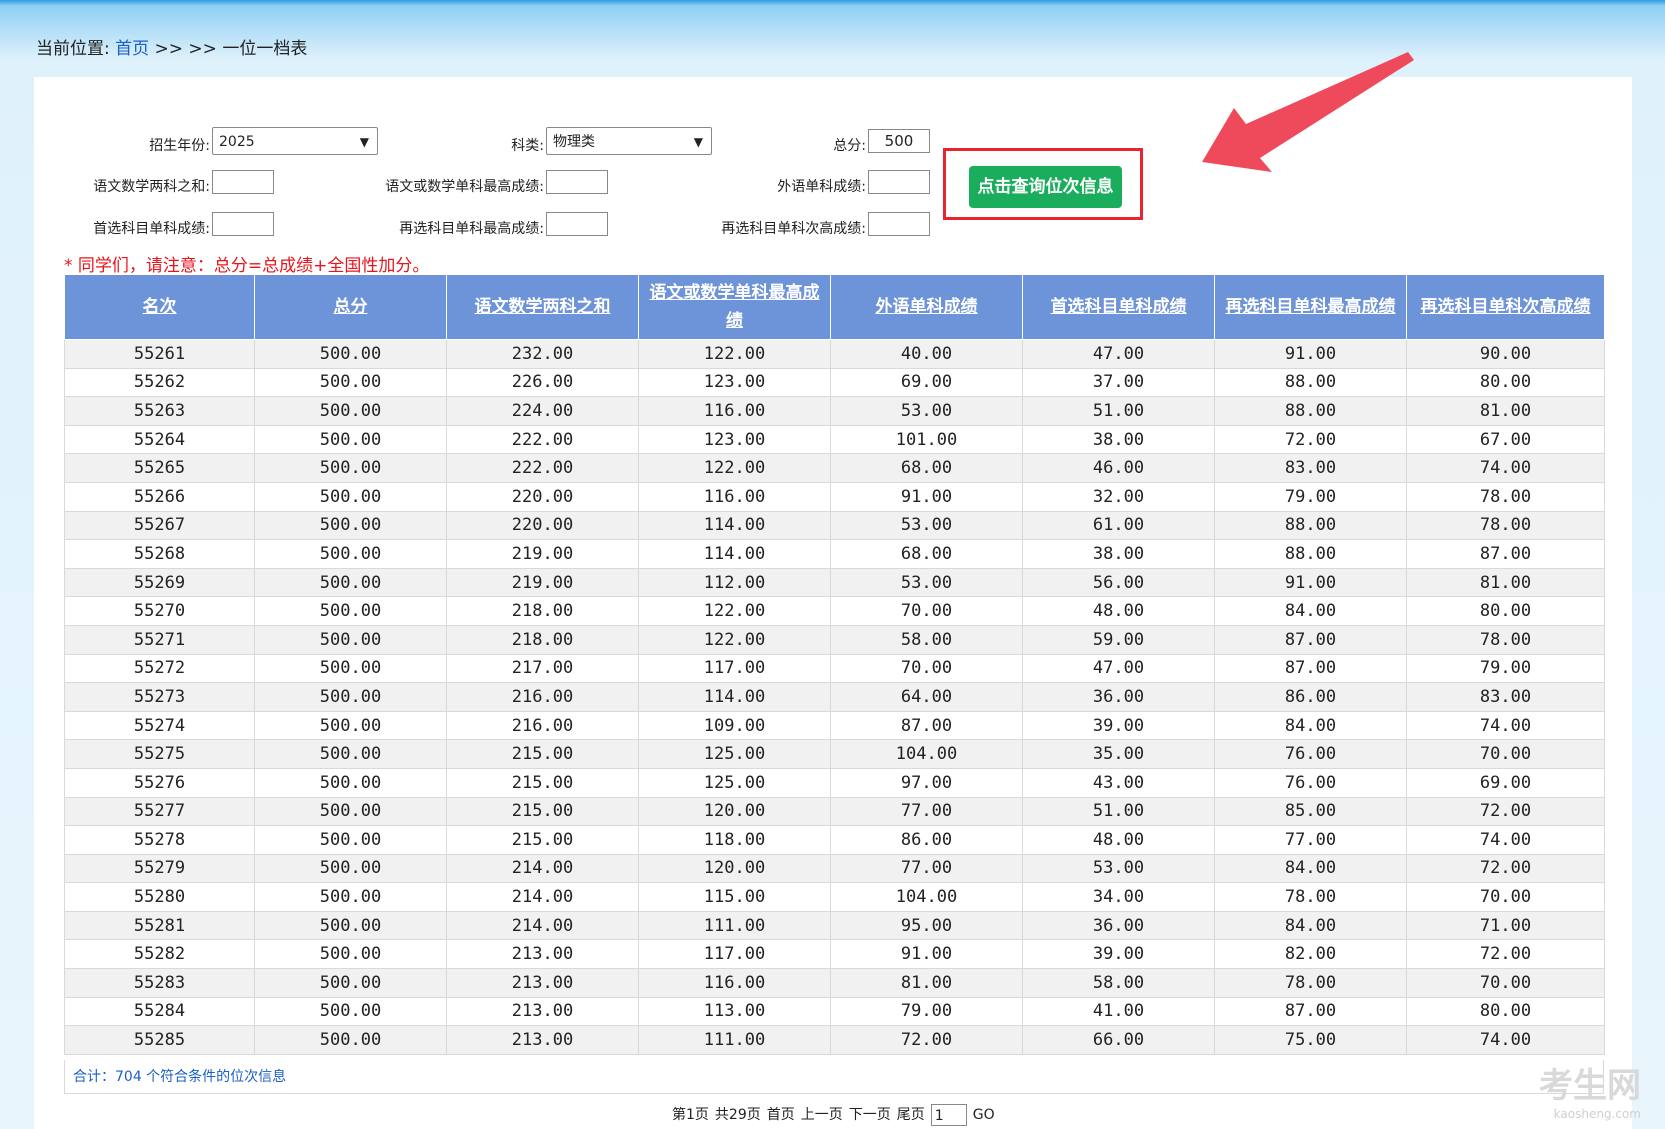 The height and width of the screenshot is (1129, 1665). I want to click on table-cell: 55282, so click(159, 954).